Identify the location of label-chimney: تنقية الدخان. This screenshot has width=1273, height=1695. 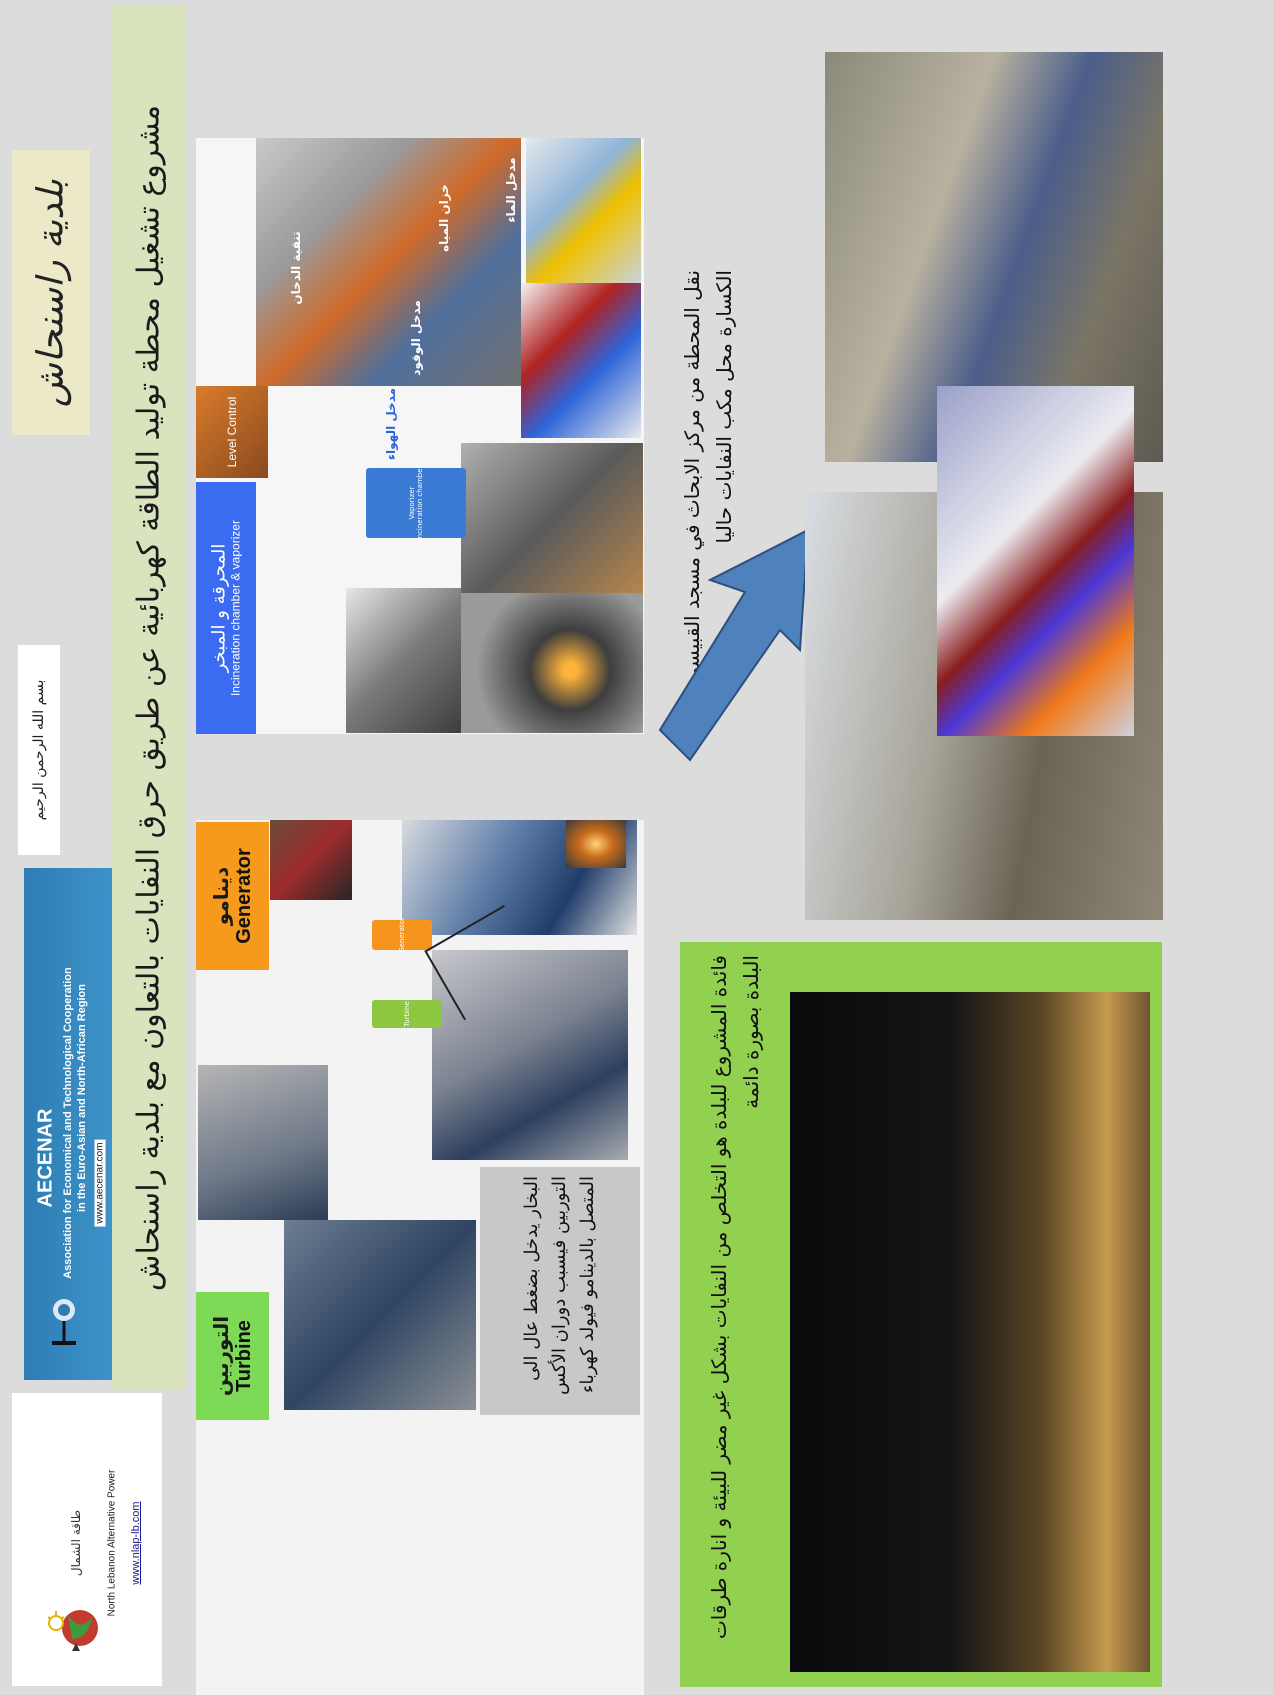
(296, 268).